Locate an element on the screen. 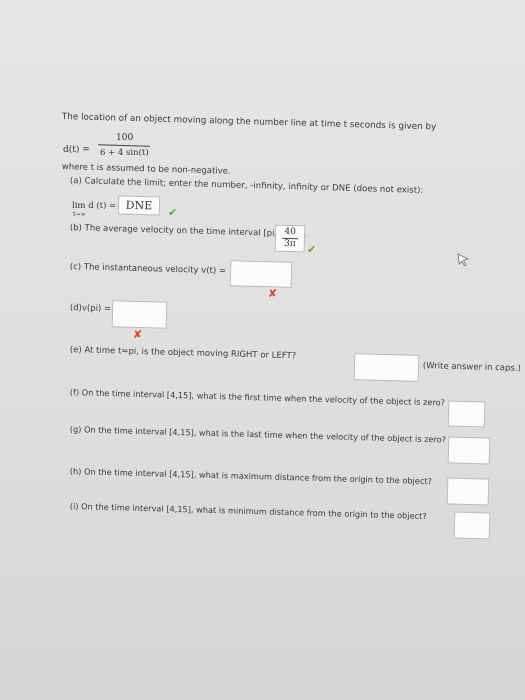 This screenshot has width=525, height=700. part-b-denominator: 3π is located at coordinates (289, 244).